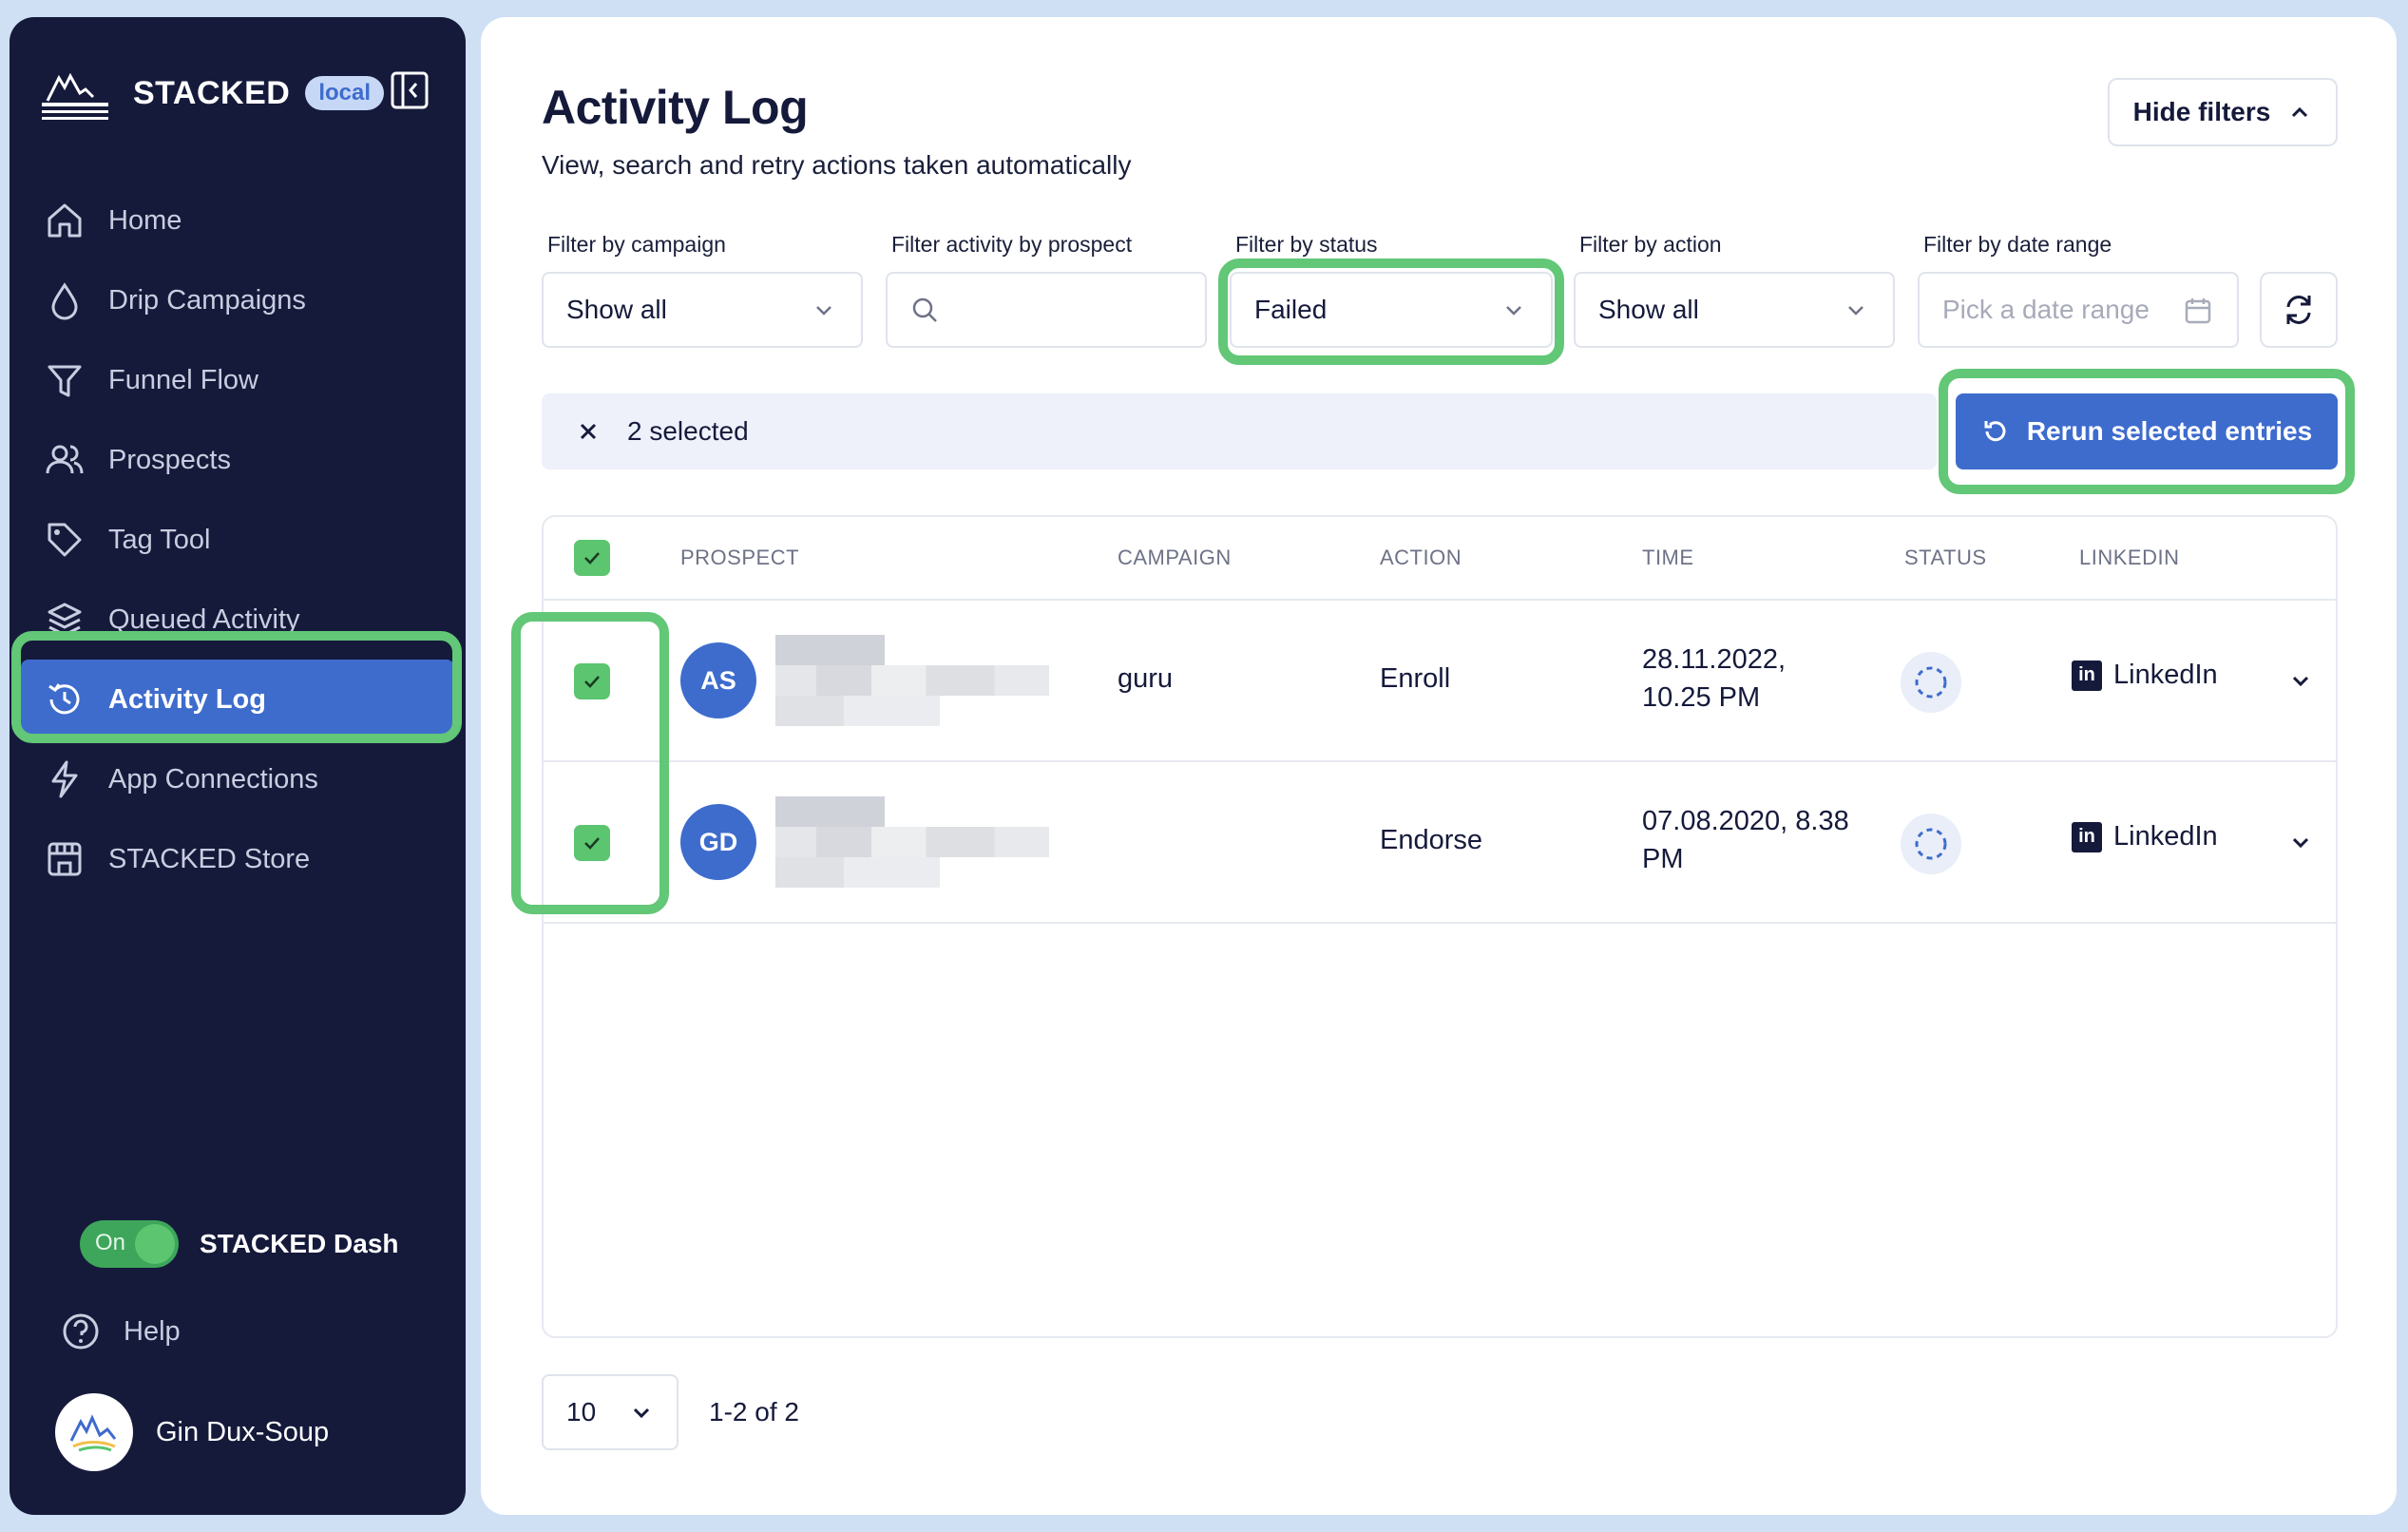 Image resolution: width=2408 pixels, height=1532 pixels. I want to click on user-avatar-logo-icon, so click(93, 1433).